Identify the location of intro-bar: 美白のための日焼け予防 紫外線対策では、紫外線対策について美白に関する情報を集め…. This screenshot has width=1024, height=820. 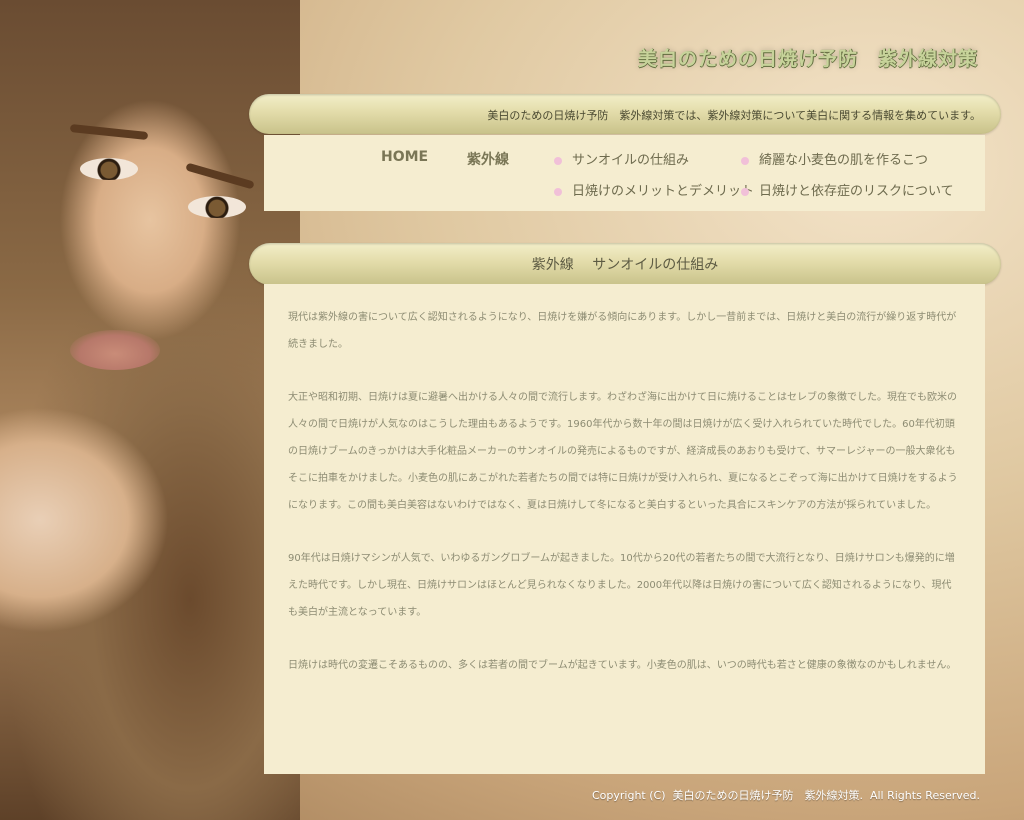
(625, 114).